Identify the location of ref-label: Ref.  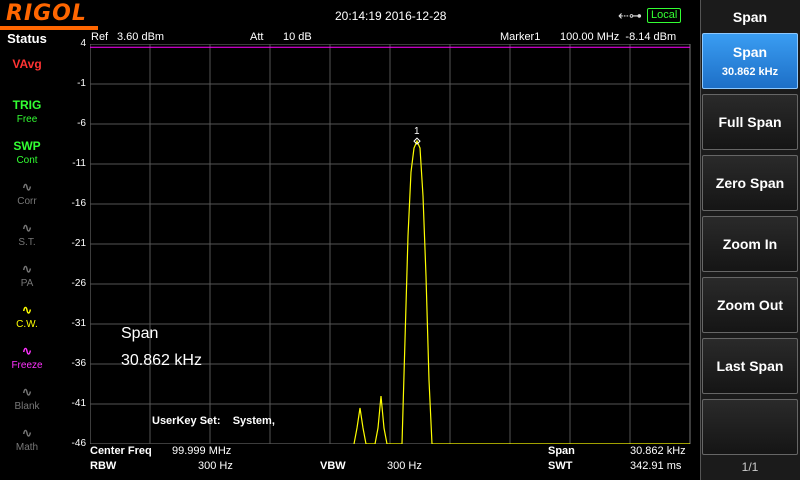
(100, 37).